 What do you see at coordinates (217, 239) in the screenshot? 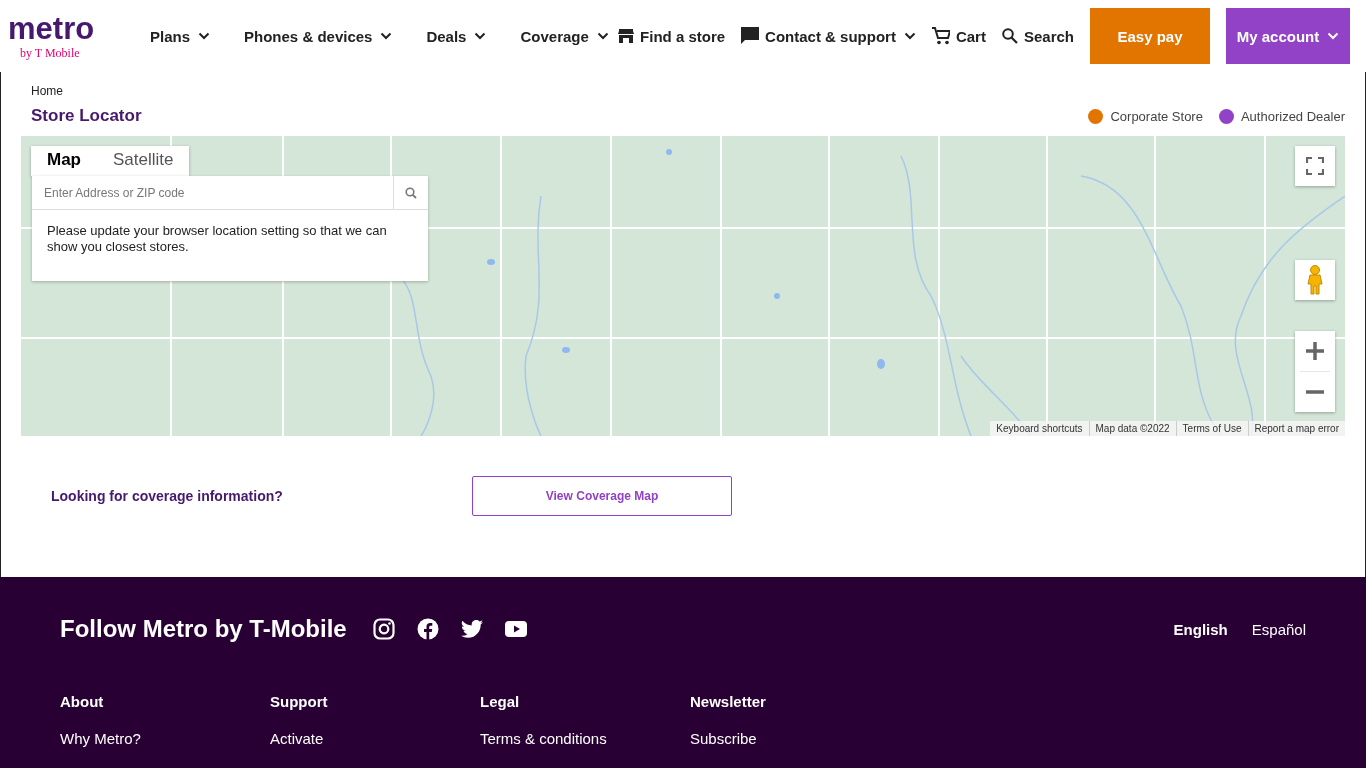
I see `location-message: Please update your browser location setting so that we can show you closest stores.` at bounding box center [217, 239].